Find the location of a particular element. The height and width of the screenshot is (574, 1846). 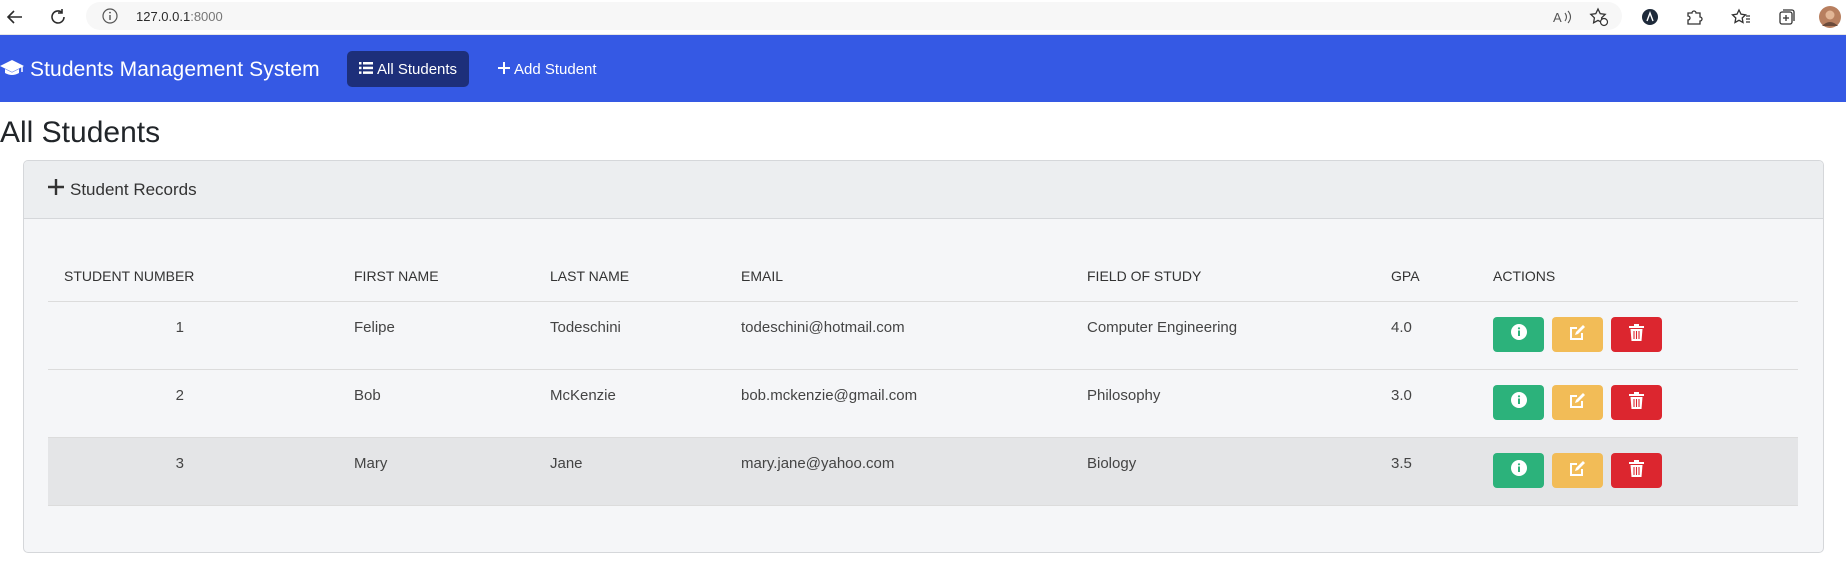

graduation-cap-icon is located at coordinates (12, 70).